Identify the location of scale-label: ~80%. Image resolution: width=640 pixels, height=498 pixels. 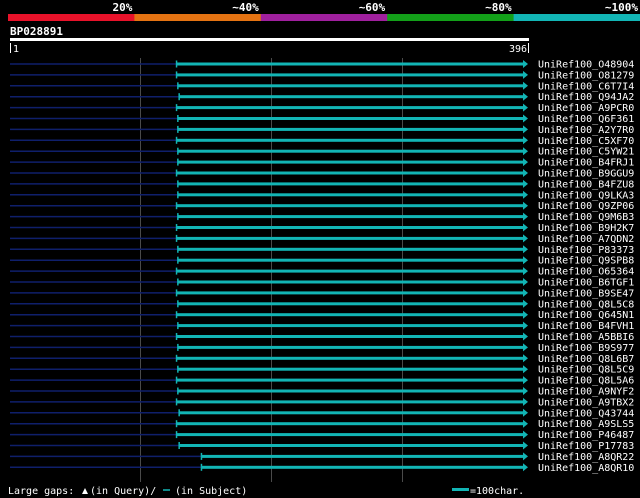
(498, 7).